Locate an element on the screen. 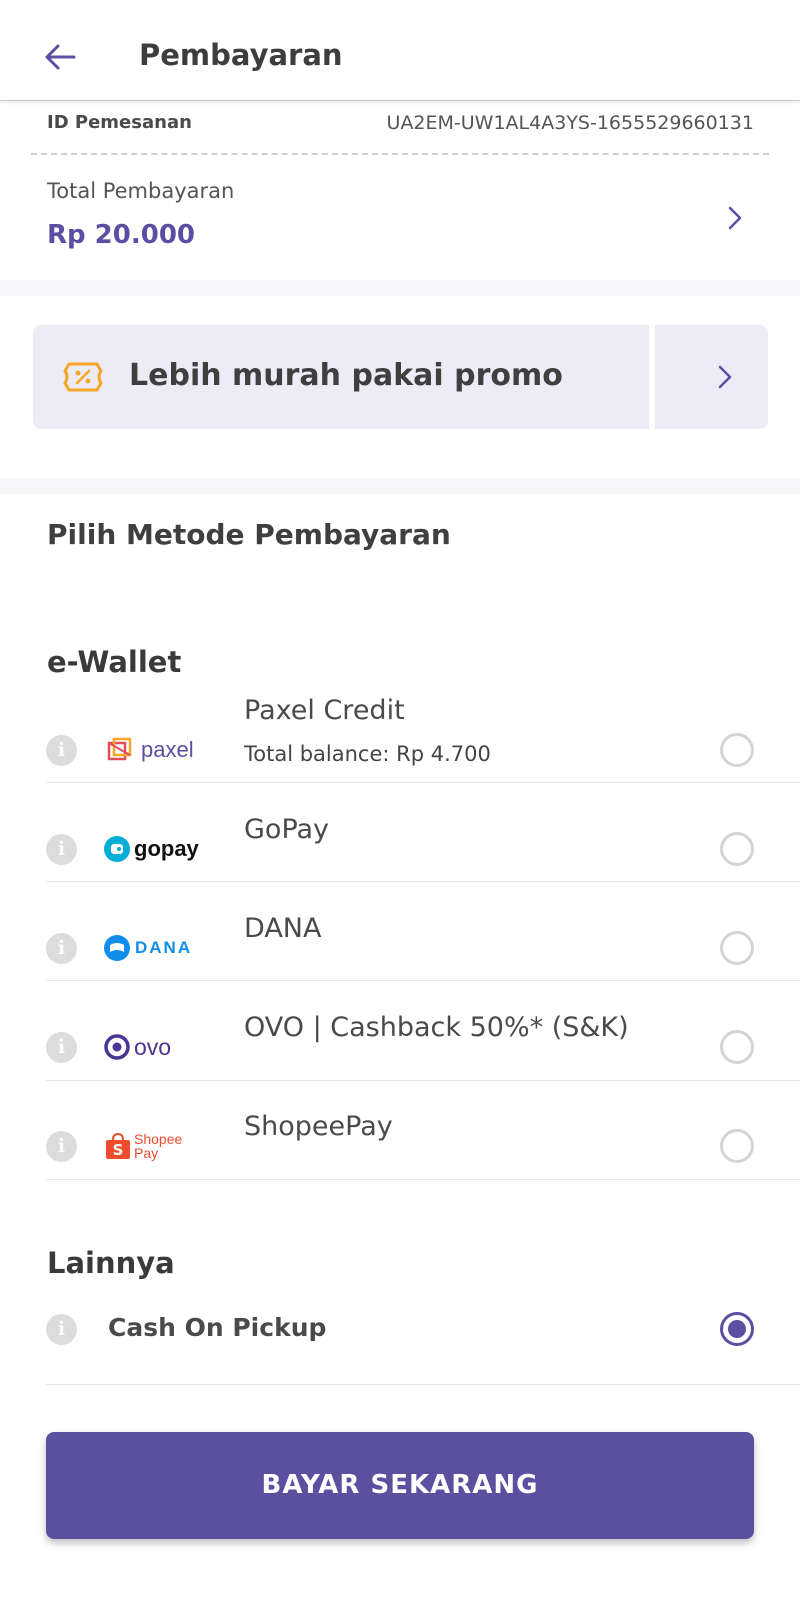  page-title: Pembayaran is located at coordinates (241, 55).